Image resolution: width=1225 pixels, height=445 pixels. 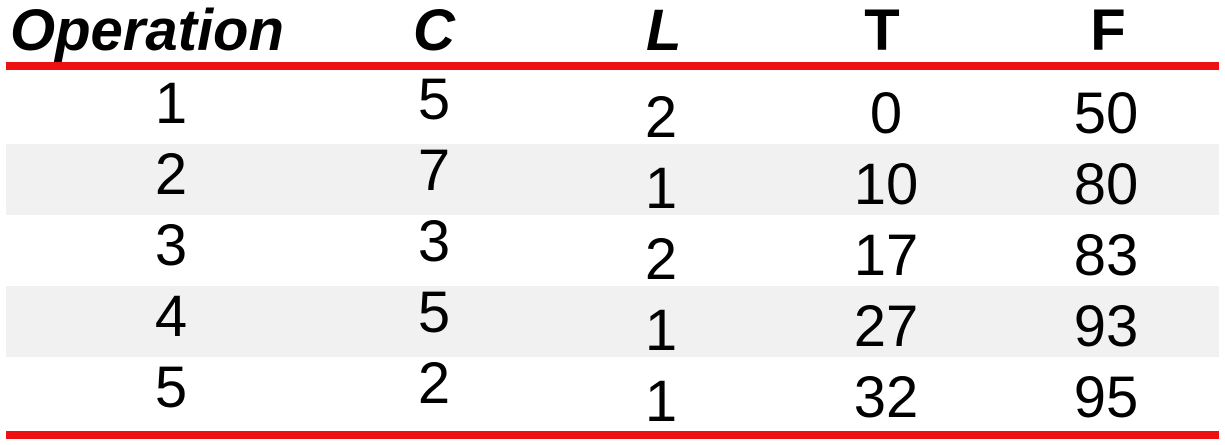 What do you see at coordinates (171, 174) in the screenshot?
I see `cell-operation: 2` at bounding box center [171, 174].